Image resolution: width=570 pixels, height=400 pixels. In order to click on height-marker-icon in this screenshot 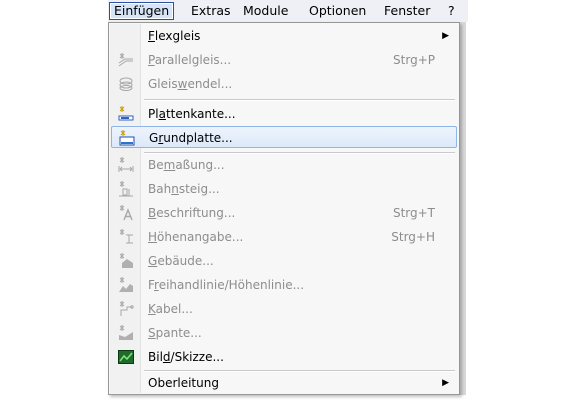, I will do `click(126, 236)`.